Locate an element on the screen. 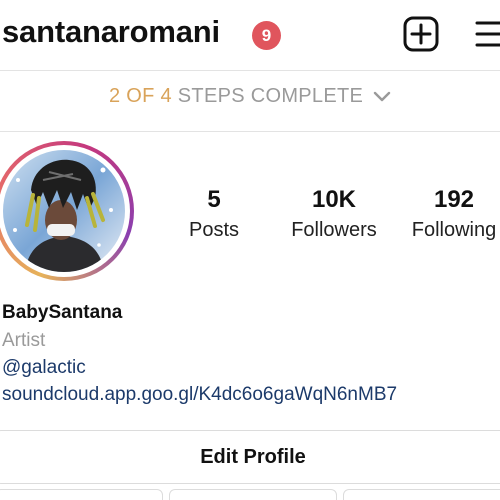 The width and height of the screenshot is (500, 500). header-divider is located at coordinates (250, 70).